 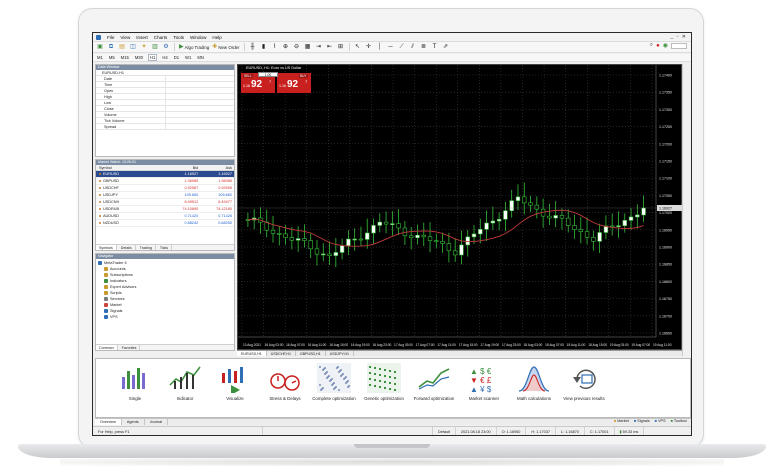 What do you see at coordinates (679, 421) in the screenshot?
I see `toolbox-link-toolbox: ■ Toolbox` at bounding box center [679, 421].